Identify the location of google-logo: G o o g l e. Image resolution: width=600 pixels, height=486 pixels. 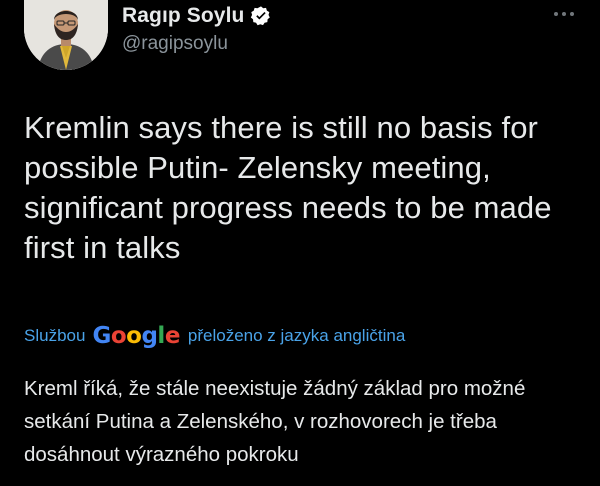
(136, 336).